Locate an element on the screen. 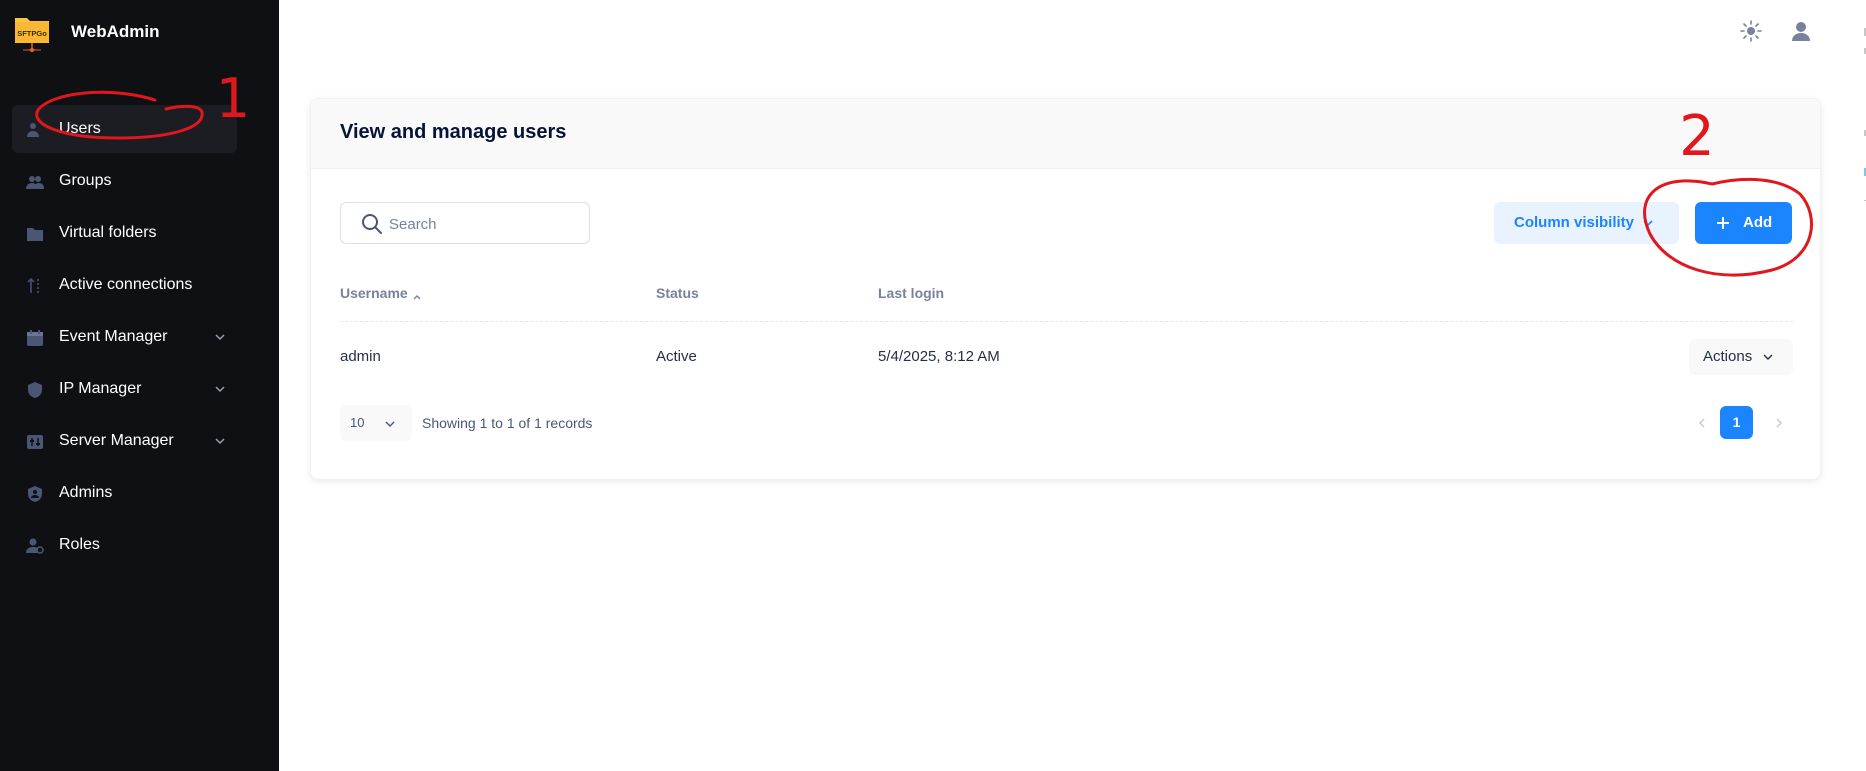  search-input is located at coordinates (484, 224).